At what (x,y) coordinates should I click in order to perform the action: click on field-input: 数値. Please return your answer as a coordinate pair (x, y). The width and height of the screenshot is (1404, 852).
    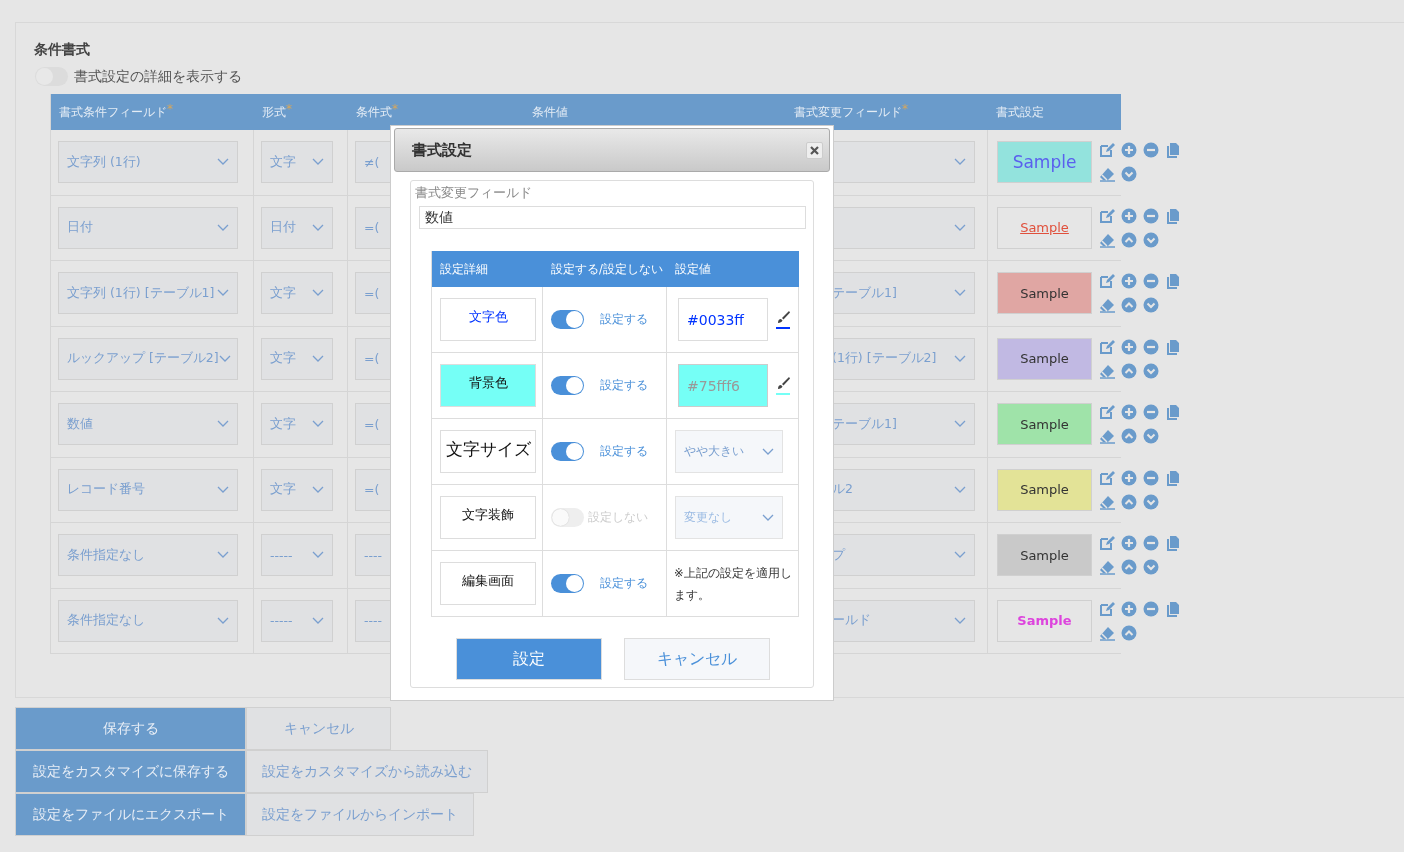
    Looking at the image, I should click on (612, 217).